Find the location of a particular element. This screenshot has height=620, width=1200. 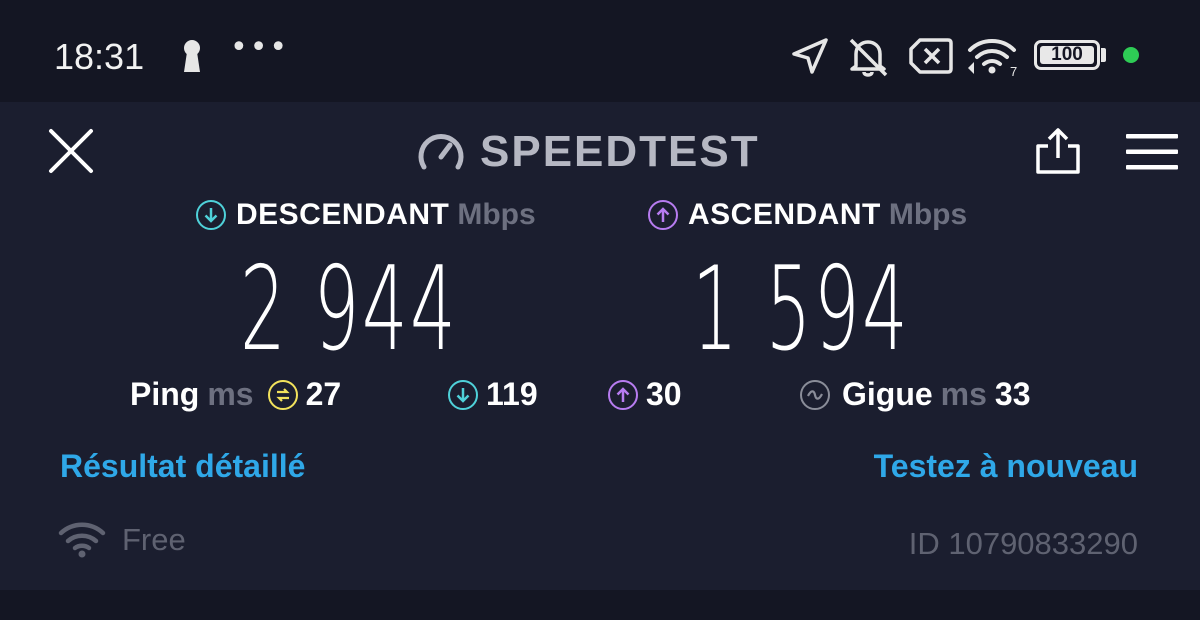

download-header: DESCENDANT Mbps is located at coordinates (366, 215).